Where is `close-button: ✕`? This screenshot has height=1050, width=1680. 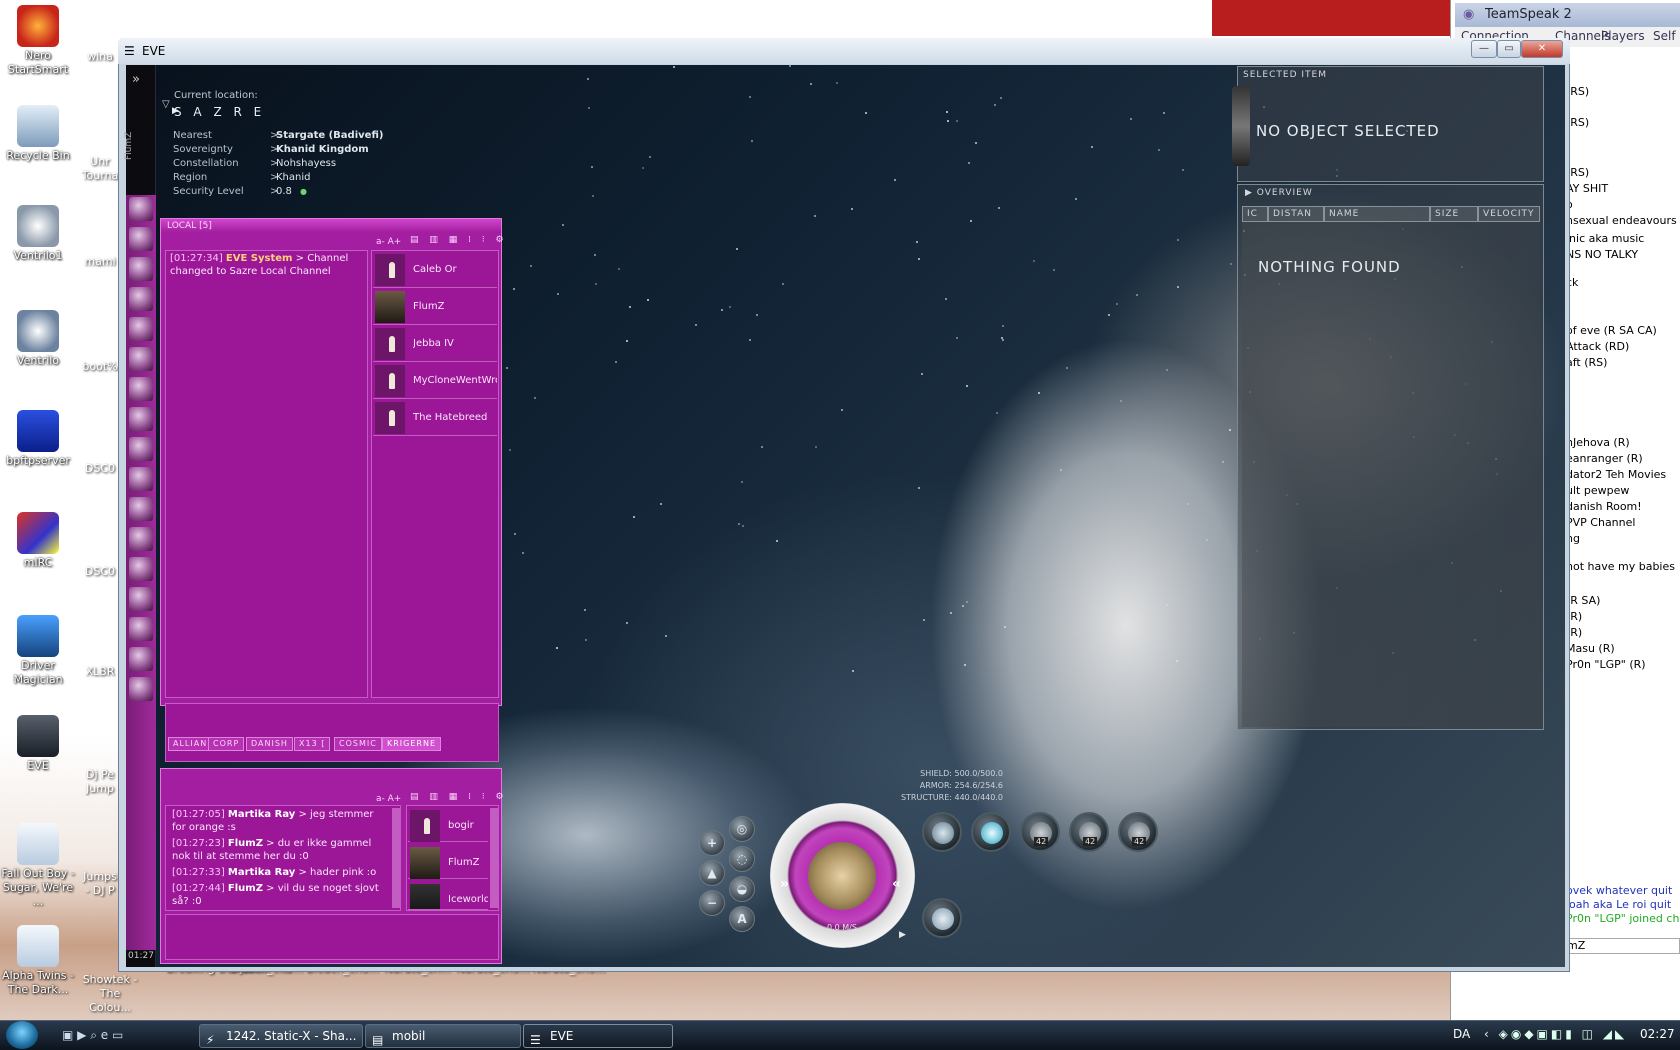
close-button: ✕ is located at coordinates (1542, 49).